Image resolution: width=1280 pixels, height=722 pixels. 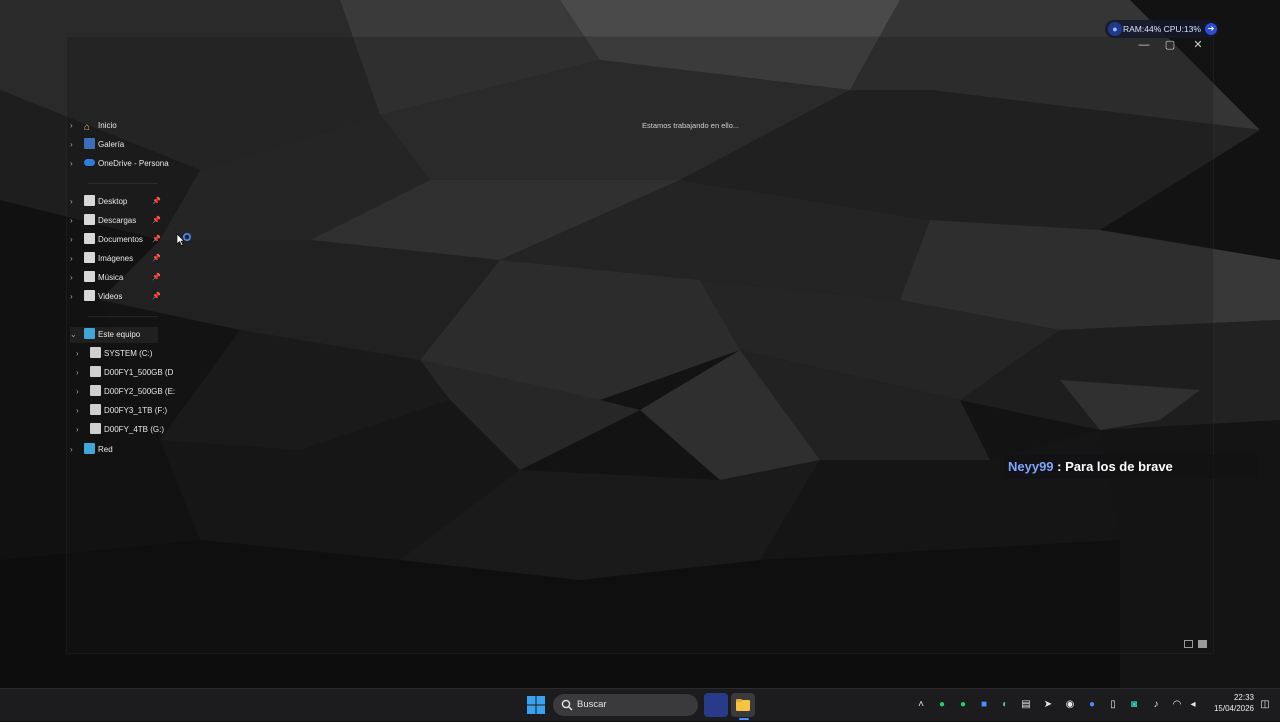 What do you see at coordinates (110, 296) in the screenshot?
I see `sidebar-item-label: Videos` at bounding box center [110, 296].